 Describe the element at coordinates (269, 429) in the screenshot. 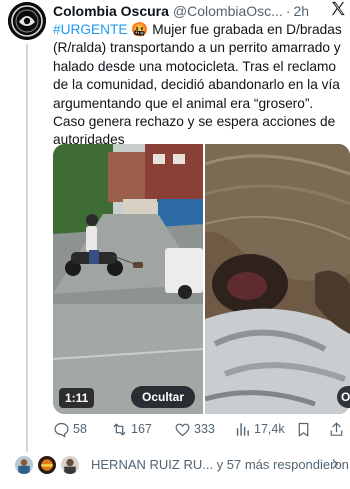

I see `views-count: 17,4k` at that location.